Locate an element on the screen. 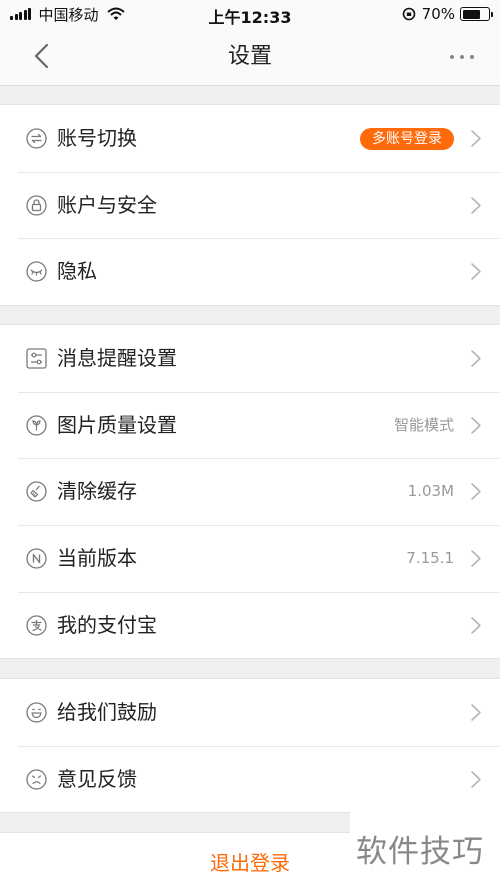 This screenshot has height=889, width=500. navigation-bar: 设置 is located at coordinates (250, 57).